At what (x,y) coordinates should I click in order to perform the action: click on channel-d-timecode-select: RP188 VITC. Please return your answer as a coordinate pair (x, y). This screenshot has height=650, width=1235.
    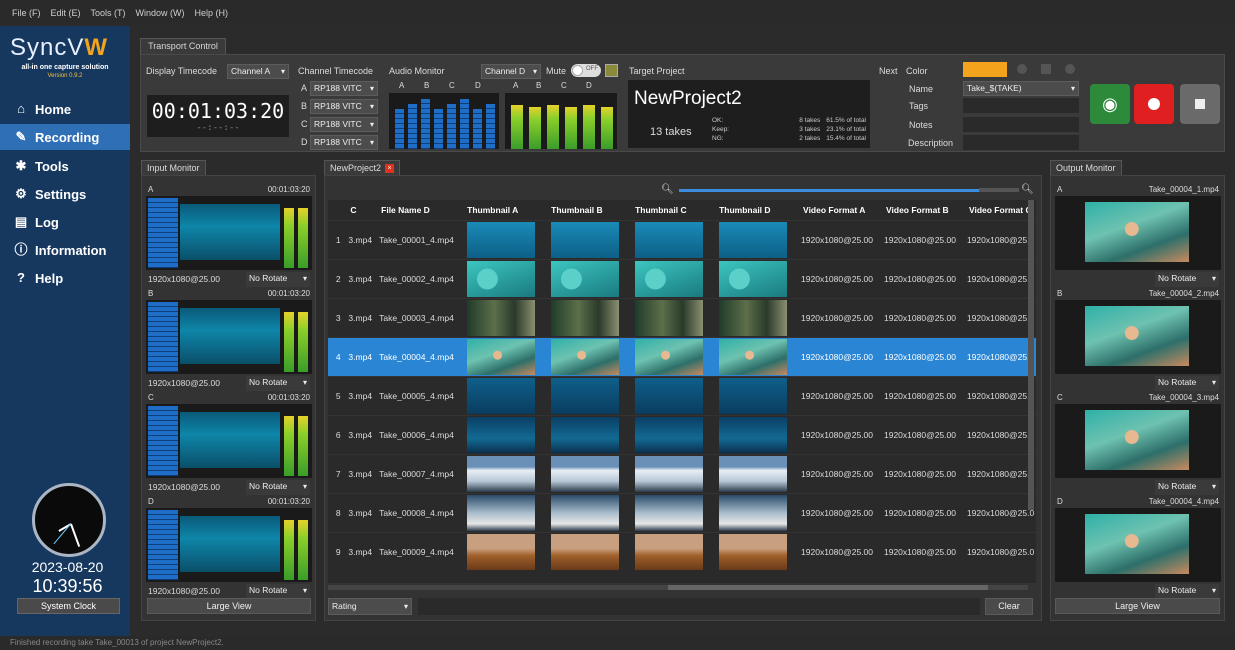
    Looking at the image, I should click on (344, 142).